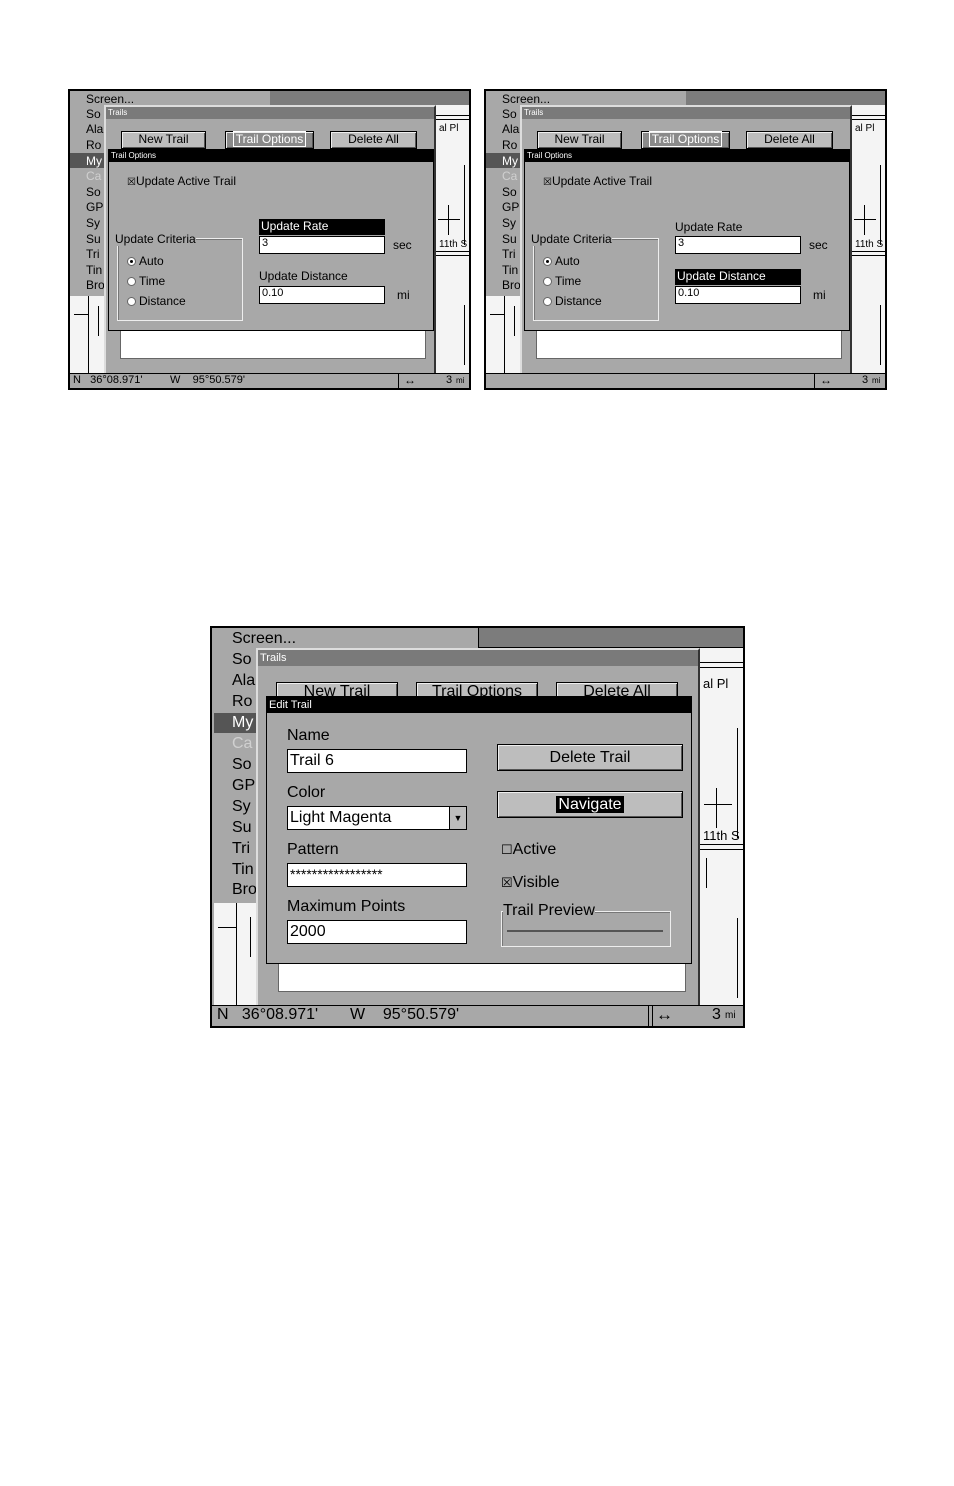 The image size is (954, 1486). I want to click on dropdown-arrow-icon: ▼, so click(457, 818).